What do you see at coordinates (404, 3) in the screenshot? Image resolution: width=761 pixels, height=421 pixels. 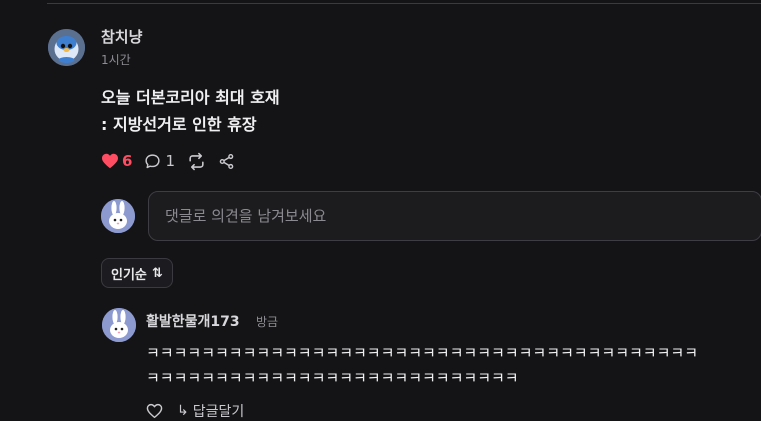 I see `top-divider` at bounding box center [404, 3].